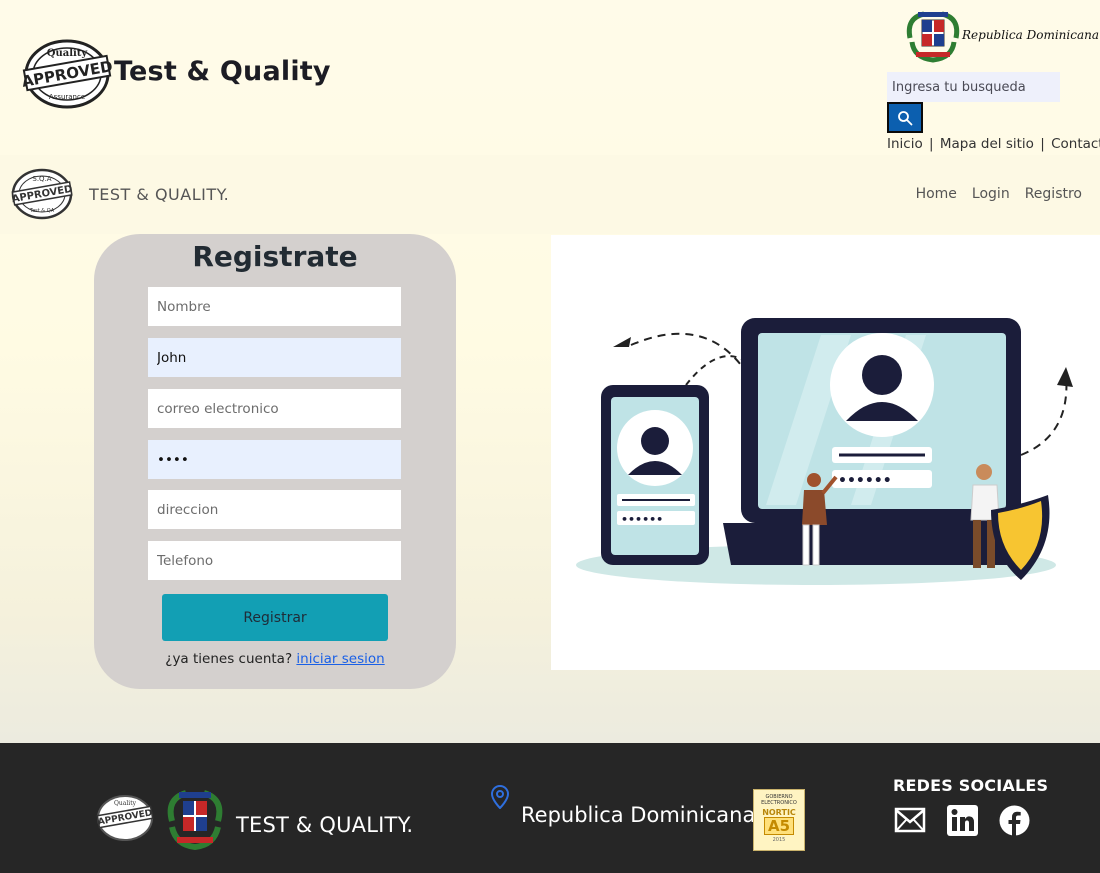 This screenshot has width=1100, height=873. What do you see at coordinates (991, 194) in the screenshot?
I see `nav-login: Login` at bounding box center [991, 194].